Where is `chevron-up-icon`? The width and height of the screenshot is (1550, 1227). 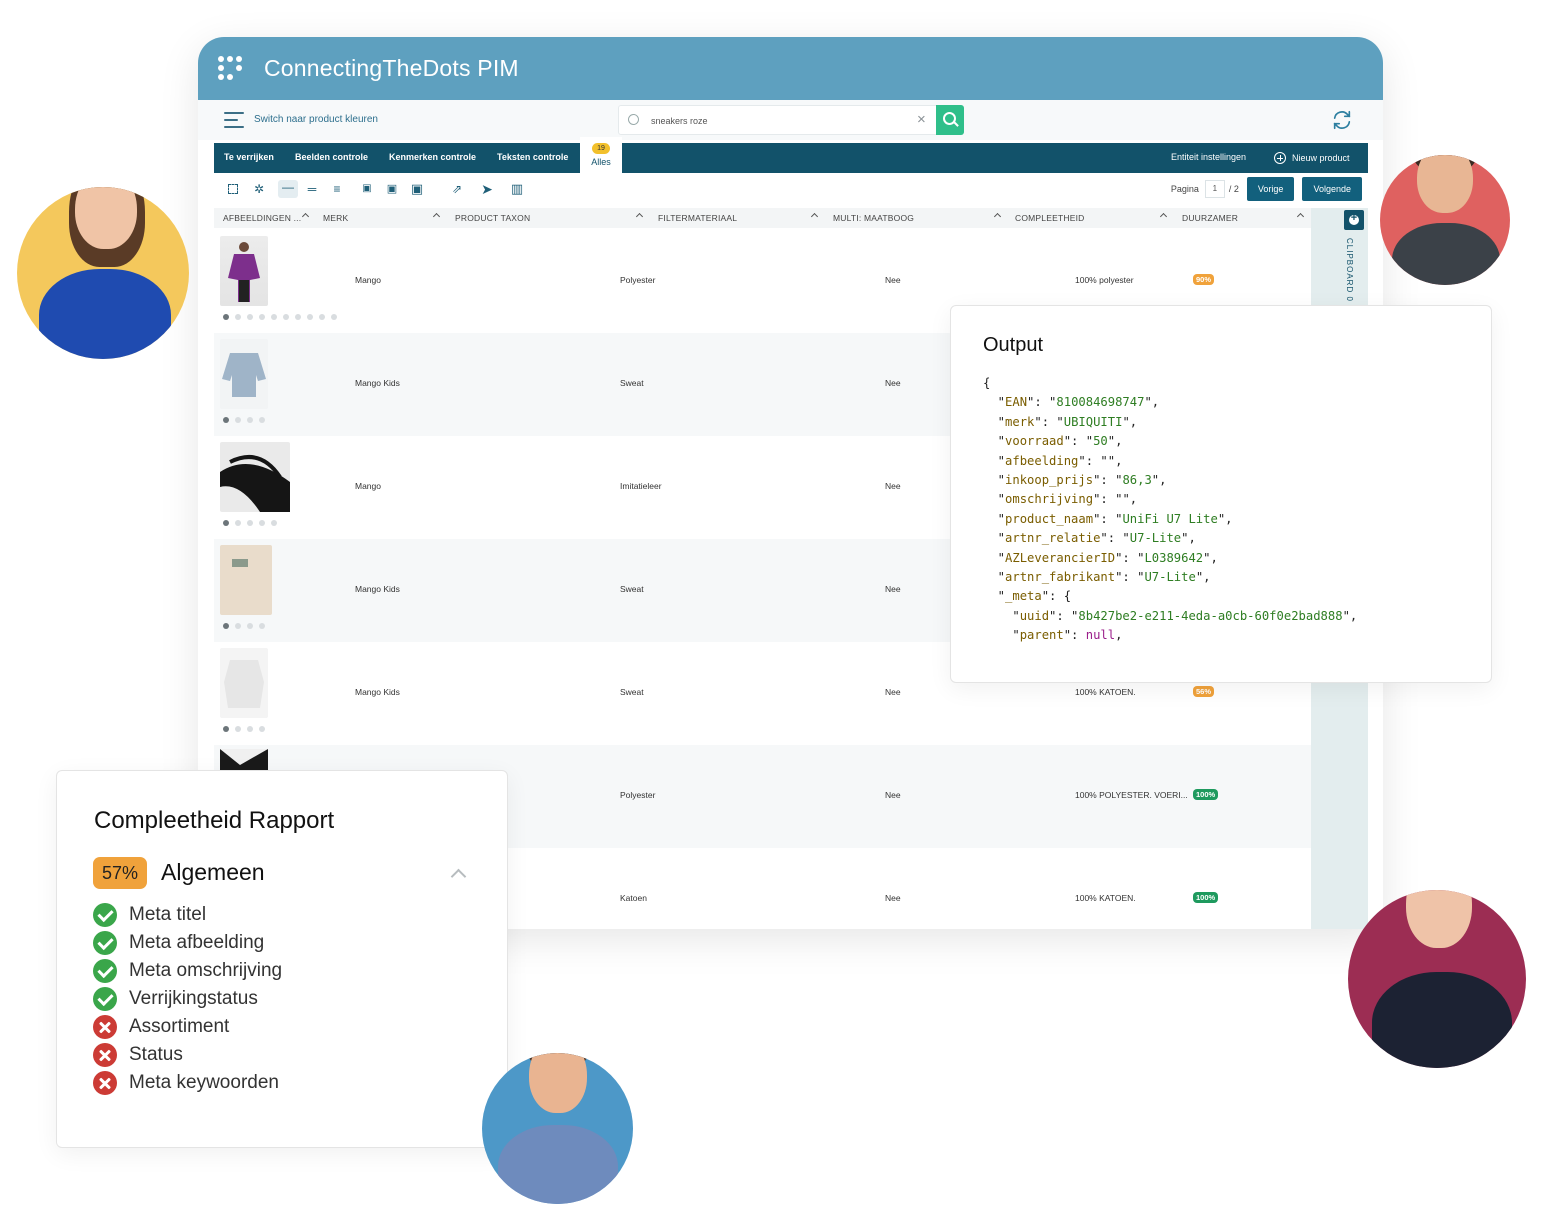 chevron-up-icon is located at coordinates (458, 876).